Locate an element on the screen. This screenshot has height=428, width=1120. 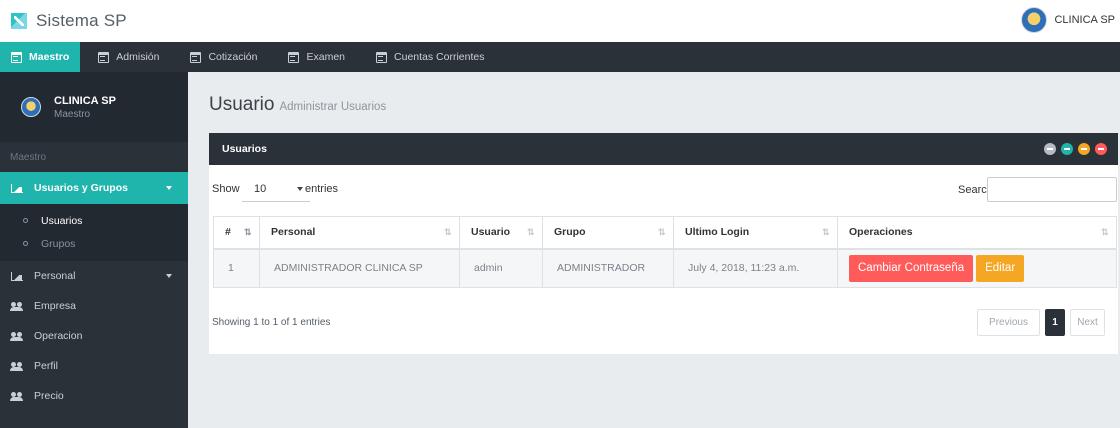
profile-name: CLINICA SP is located at coordinates (85, 100).